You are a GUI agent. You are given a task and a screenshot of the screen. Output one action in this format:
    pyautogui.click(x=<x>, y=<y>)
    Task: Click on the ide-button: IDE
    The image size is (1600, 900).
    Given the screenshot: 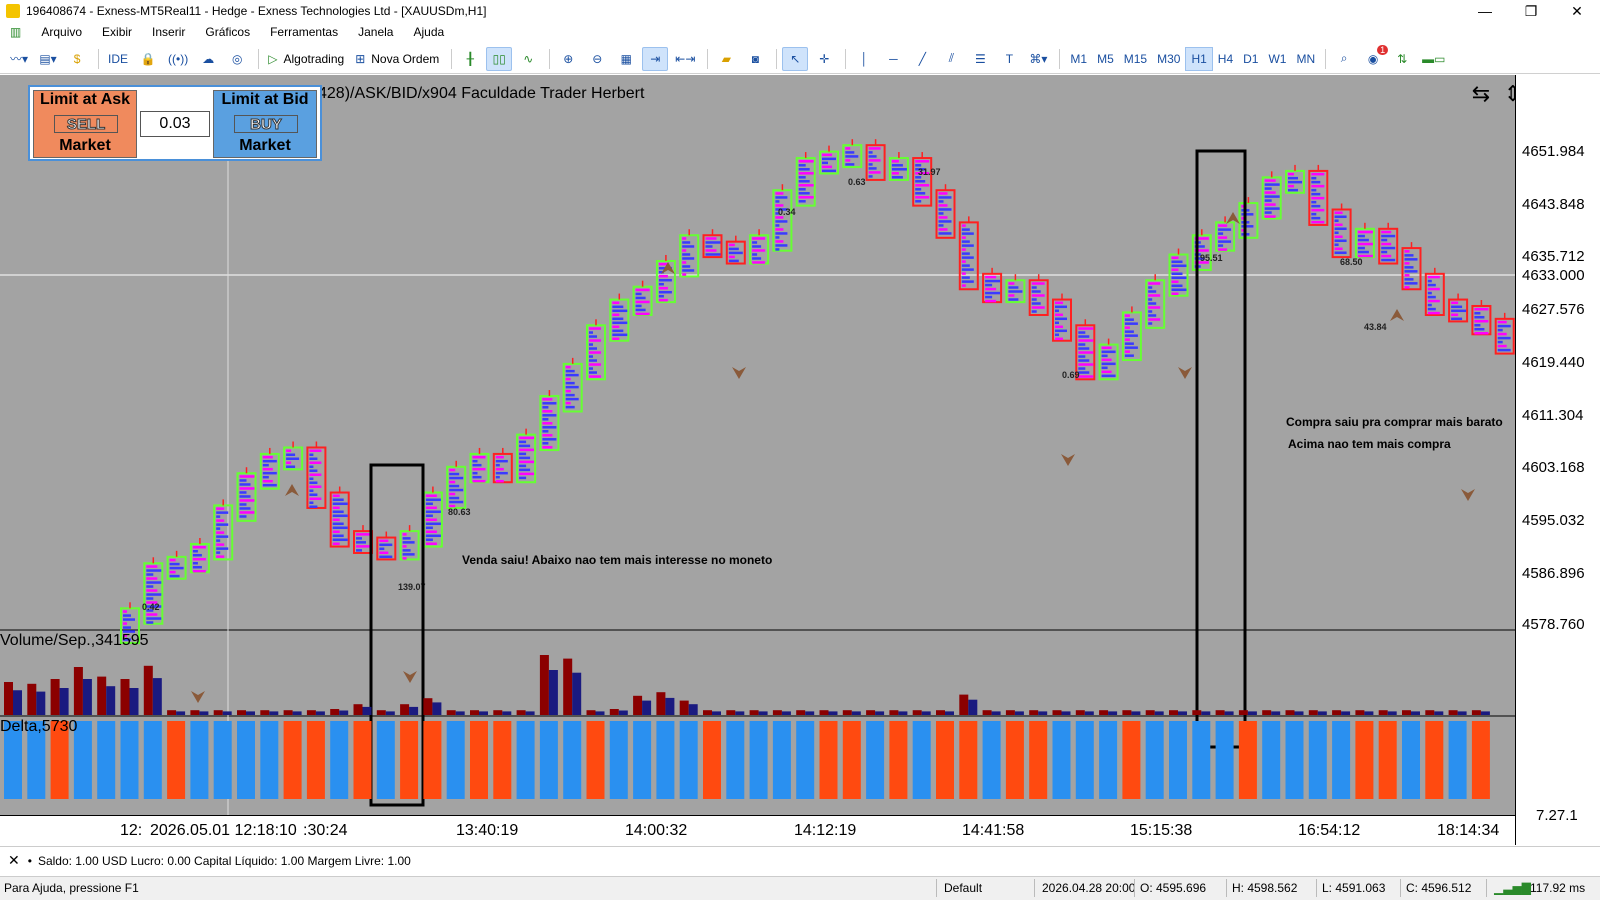 What is the action you would take?
    pyautogui.click(x=118, y=59)
    